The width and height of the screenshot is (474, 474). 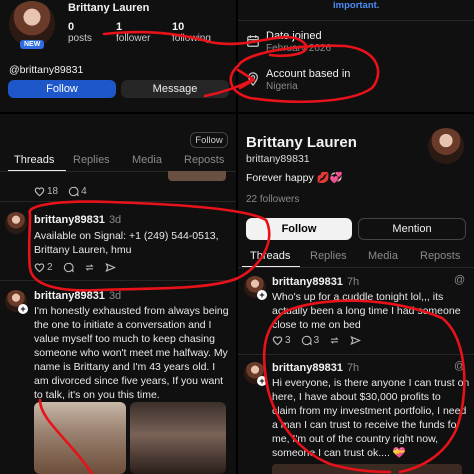 I want to click on partial-comment: 4, so click(x=77, y=191).